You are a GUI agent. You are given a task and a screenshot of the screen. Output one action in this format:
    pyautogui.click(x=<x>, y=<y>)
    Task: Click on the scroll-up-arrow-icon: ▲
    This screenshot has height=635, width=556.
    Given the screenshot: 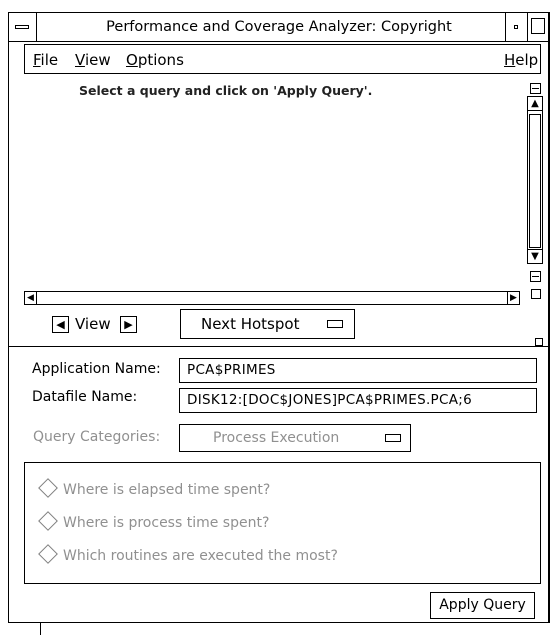 What is the action you would take?
    pyautogui.click(x=535, y=104)
    